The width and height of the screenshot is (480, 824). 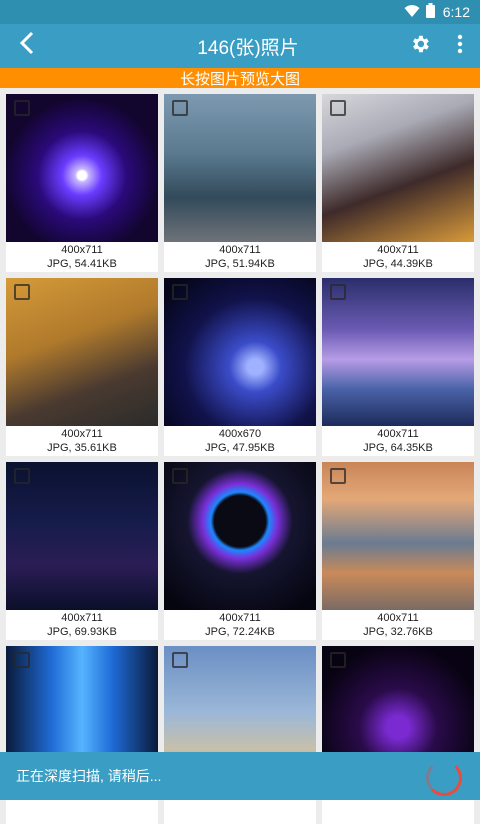 What do you see at coordinates (240, 448) in the screenshot?
I see `photo-format-size: JPG, 47.95KB` at bounding box center [240, 448].